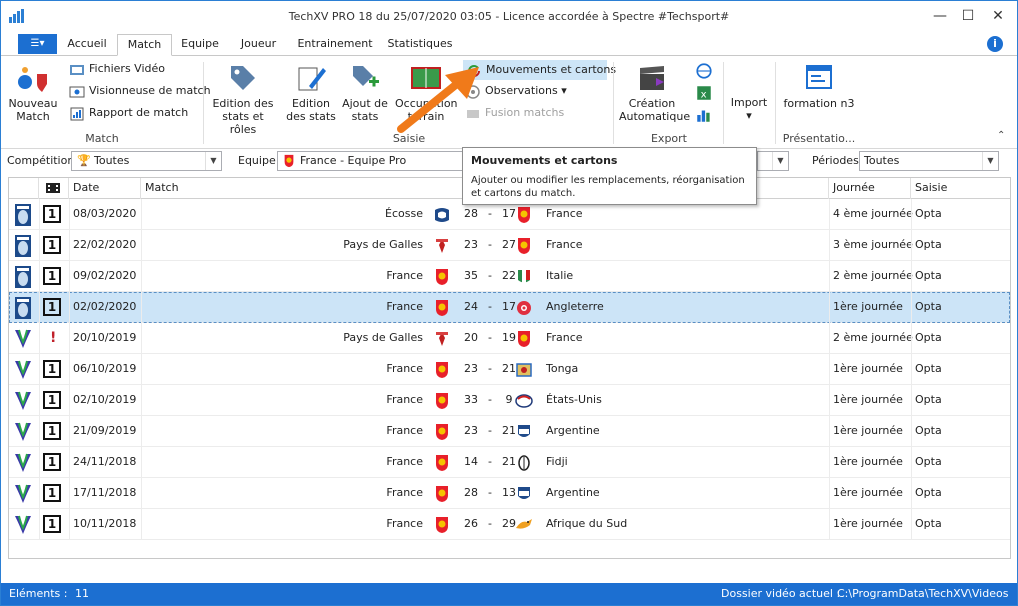  Describe the element at coordinates (471, 461) in the screenshot. I see `home-score: 14` at that location.